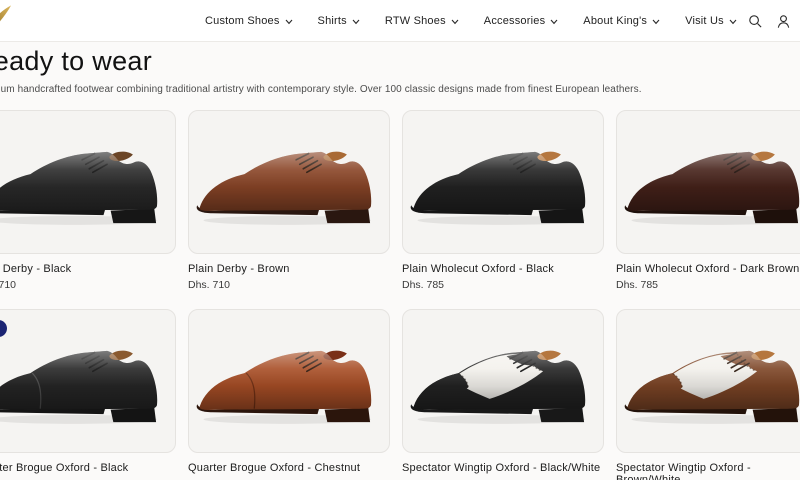 This screenshot has width=800, height=480. I want to click on product-name: Spectator Wingtip Oxford - Black/White, so click(503, 468).